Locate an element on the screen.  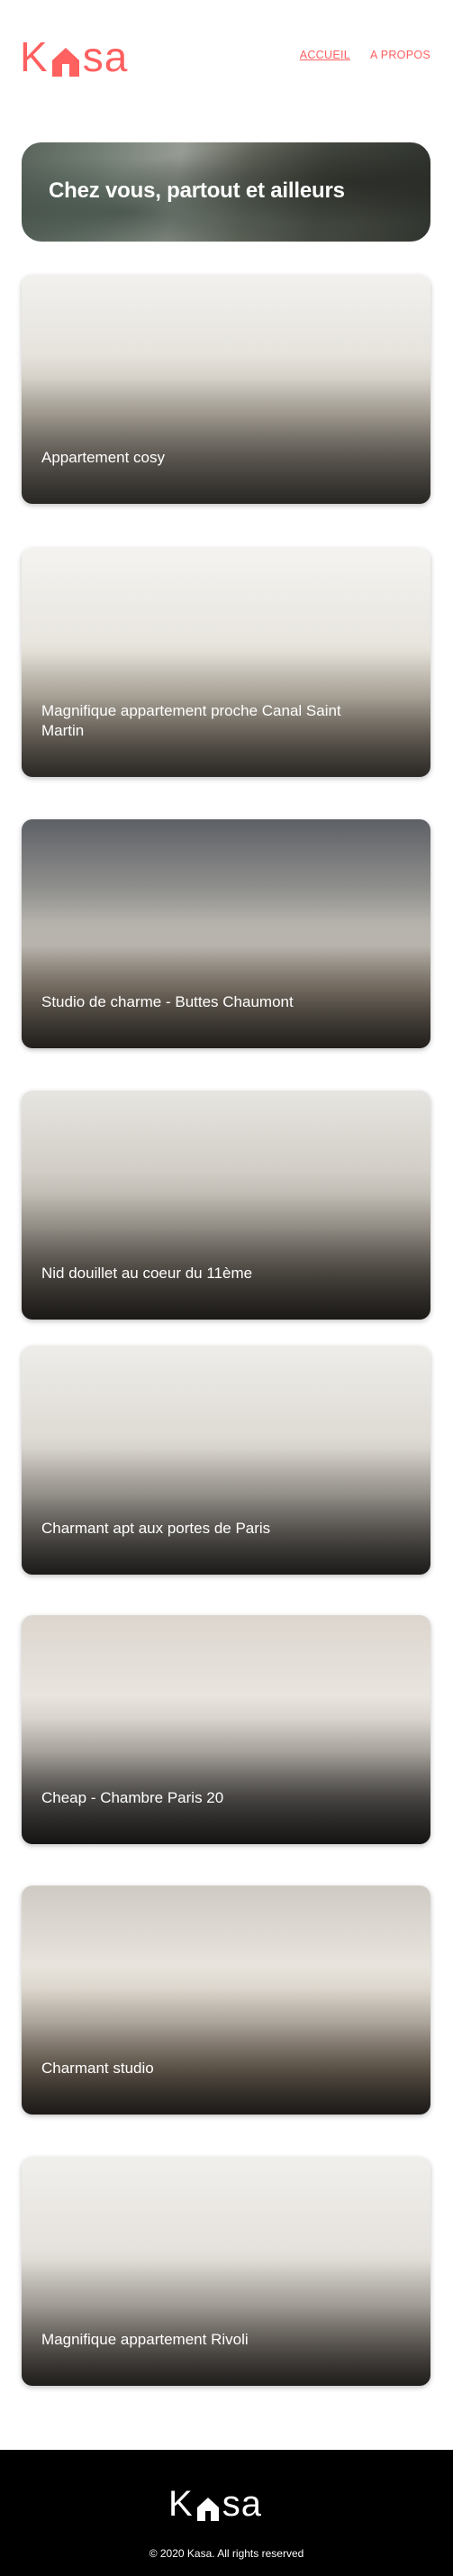
listing-card: Magnifique appartement Rivoli is located at coordinates (226, 2271).